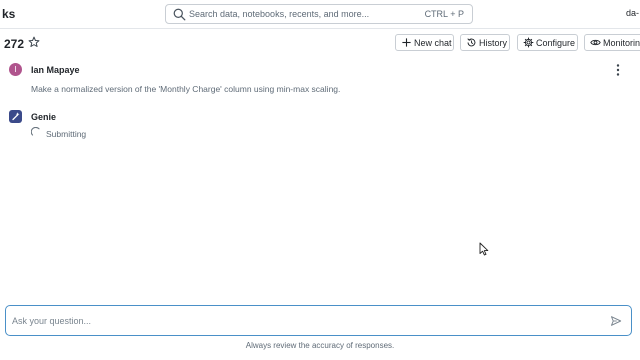  Describe the element at coordinates (34, 42) in the screenshot. I see `star-icon` at that location.